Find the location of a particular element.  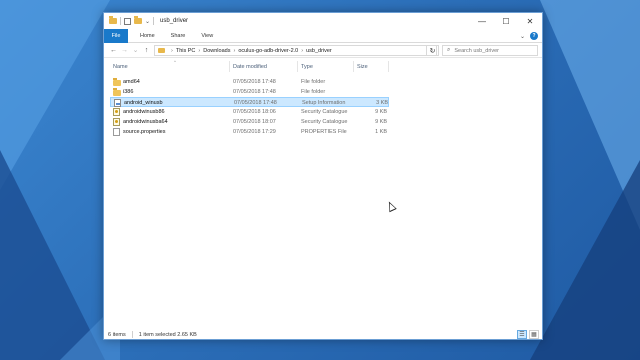

title-bar: ⌄ usb_driver — ☐ ✕ is located at coordinates (323, 21).